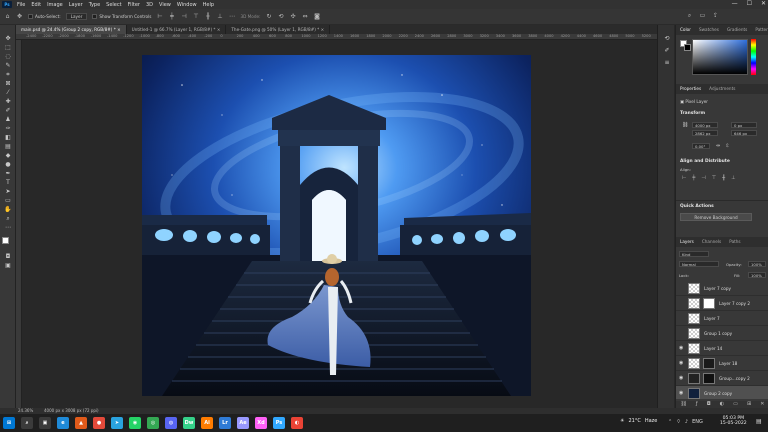 Image resolution: width=768 pixels, height=432 pixels. What do you see at coordinates (94, 5) in the screenshot?
I see `menu-type: Type` at bounding box center [94, 5].